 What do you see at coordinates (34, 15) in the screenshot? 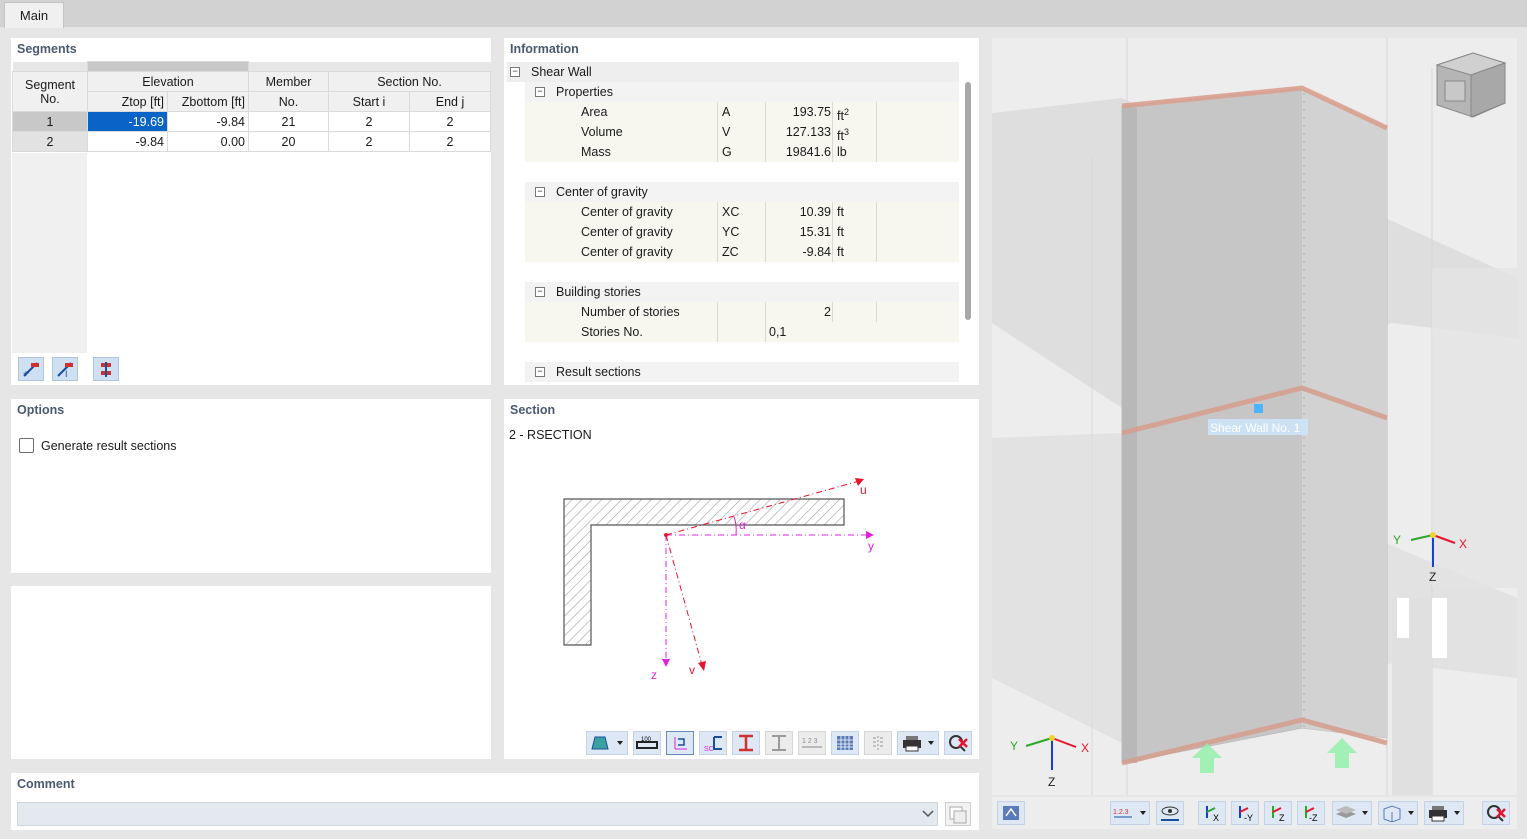
I see `tab-main: Main` at bounding box center [34, 15].